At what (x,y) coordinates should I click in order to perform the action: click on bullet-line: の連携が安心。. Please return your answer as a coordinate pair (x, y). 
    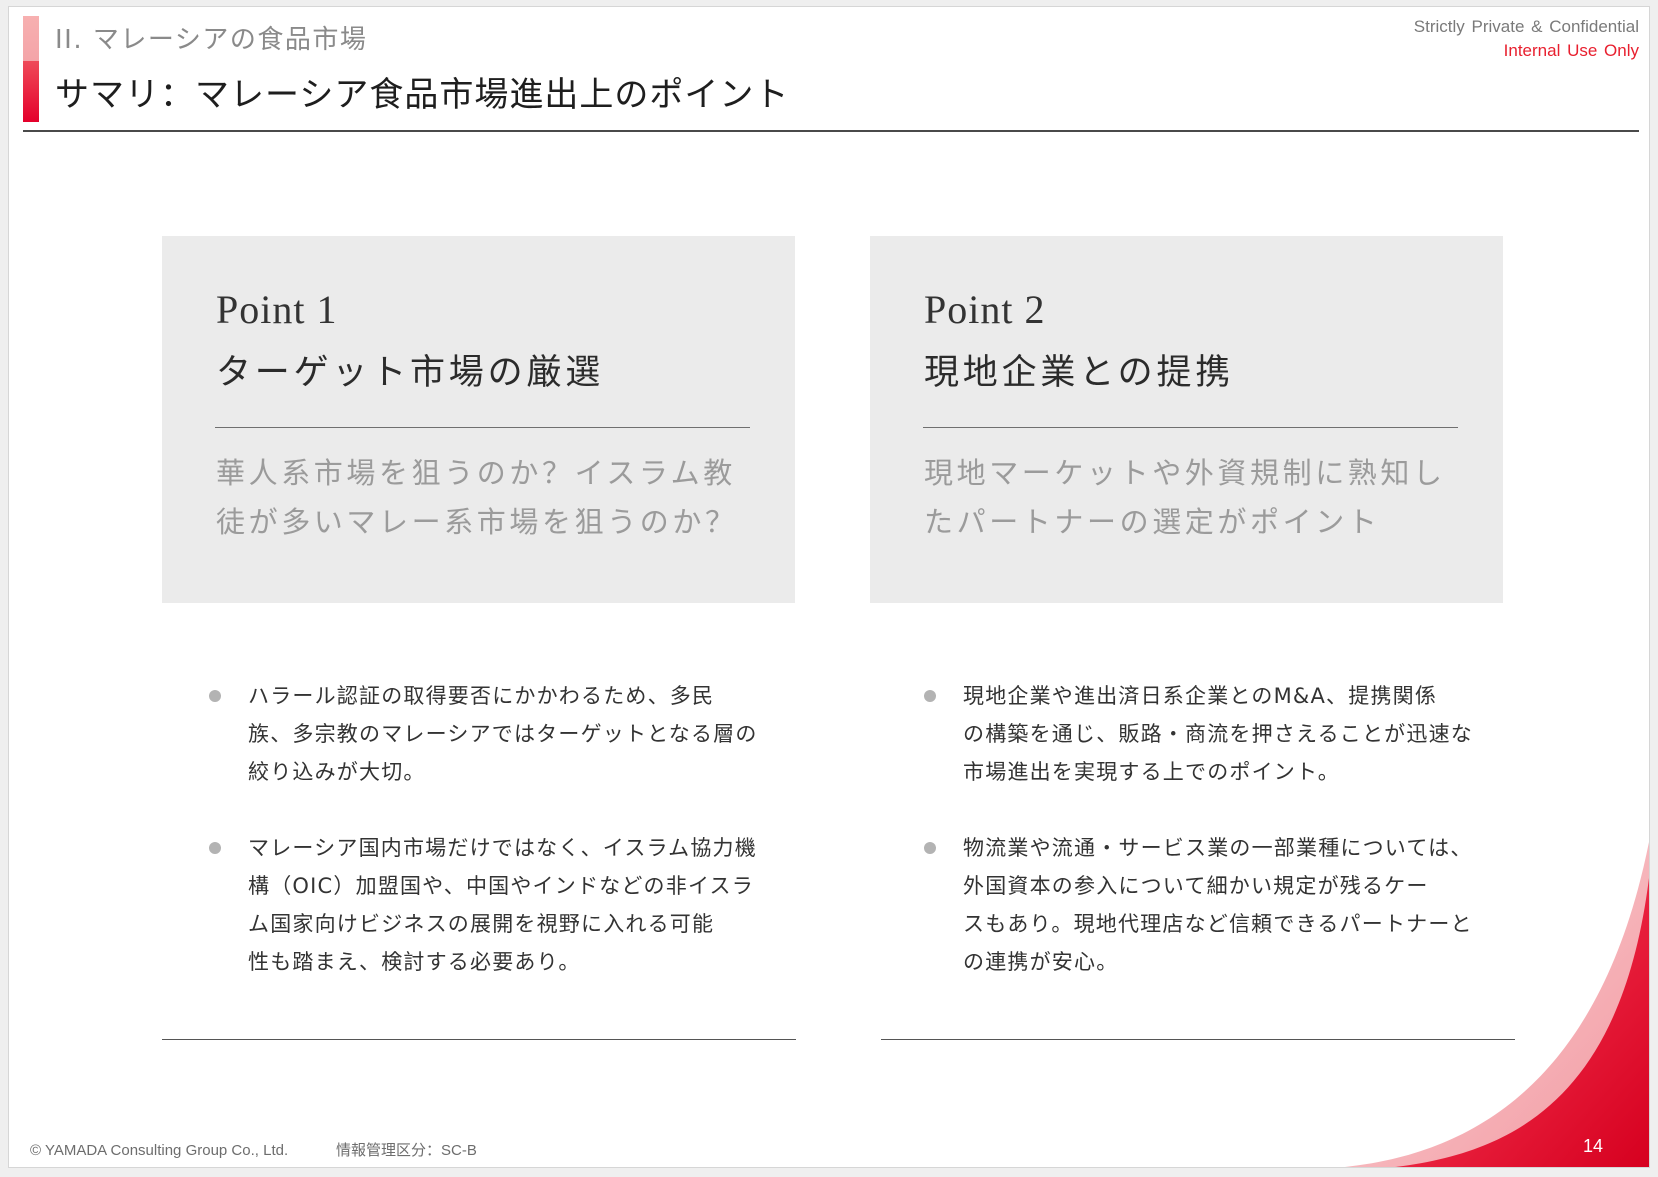
    Looking at the image, I should click on (1041, 962).